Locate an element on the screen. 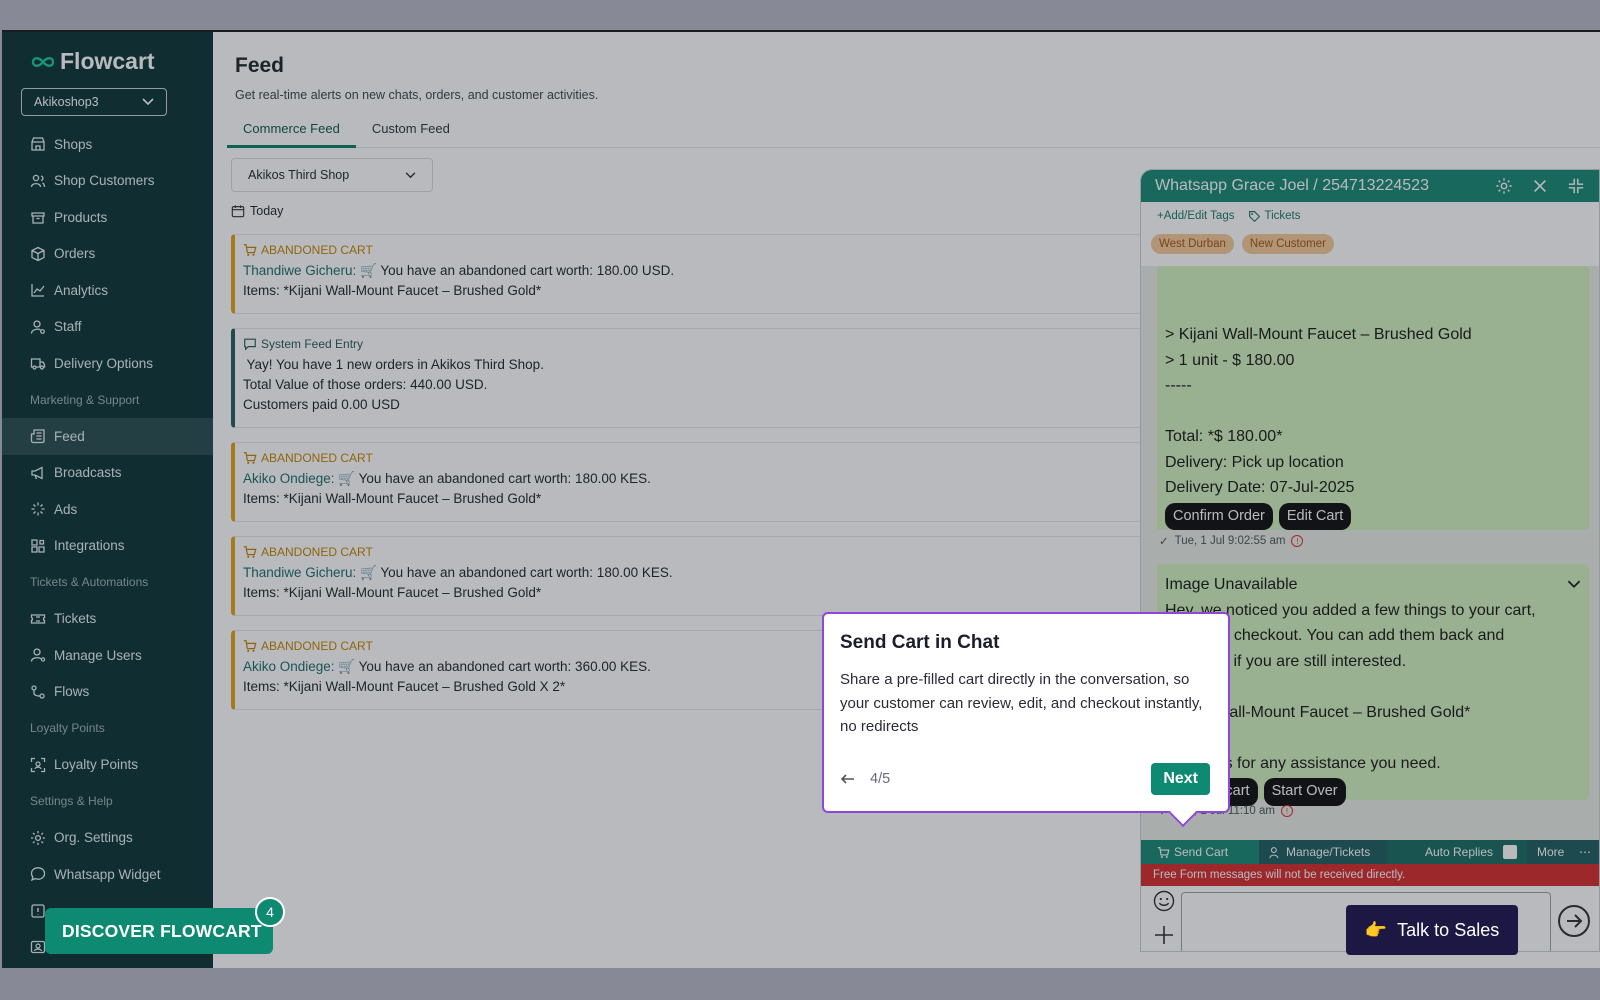  tab-commerce-feed: Commerce Feed is located at coordinates (291, 131).